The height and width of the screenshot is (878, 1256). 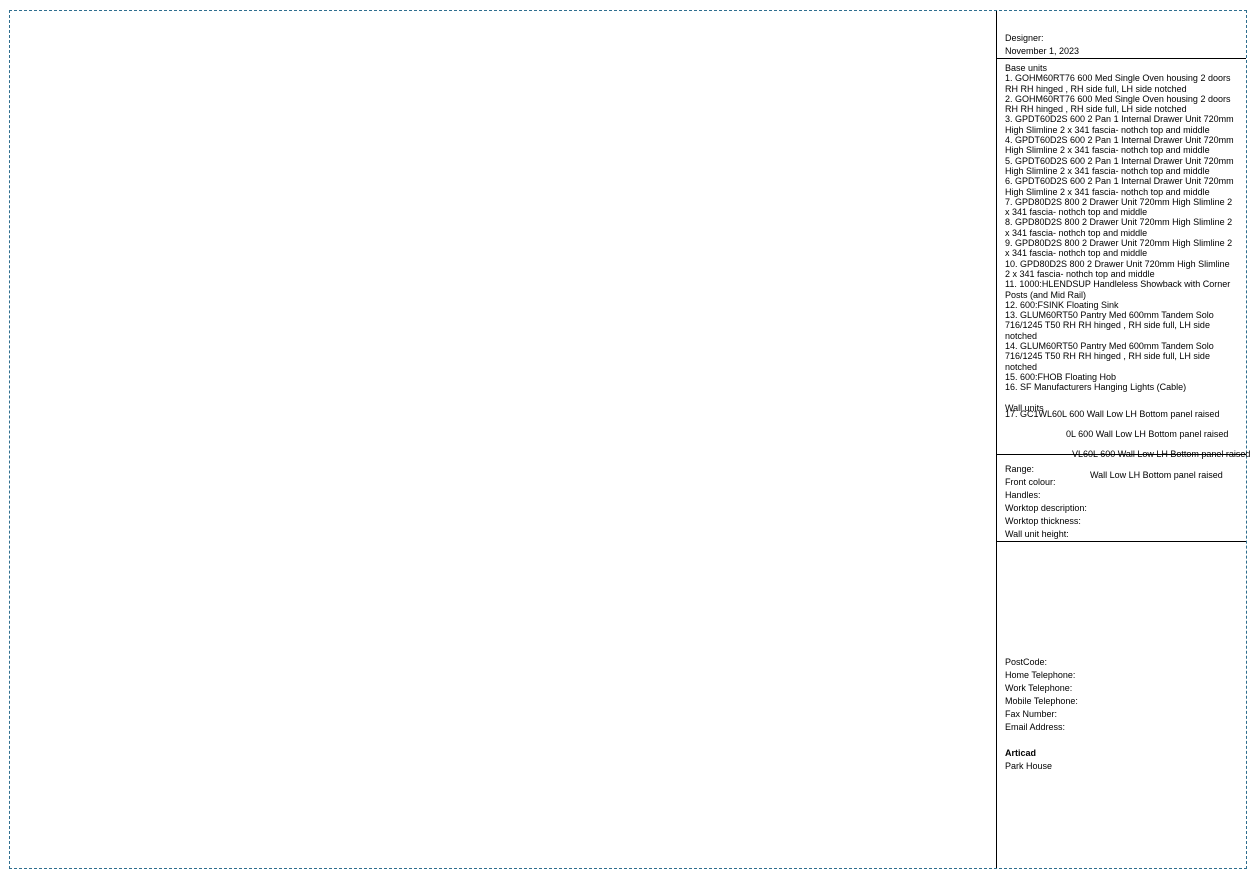 What do you see at coordinates (1043, 521) in the screenshot?
I see `worktop-thickness-label: Worktop thickness:` at bounding box center [1043, 521].